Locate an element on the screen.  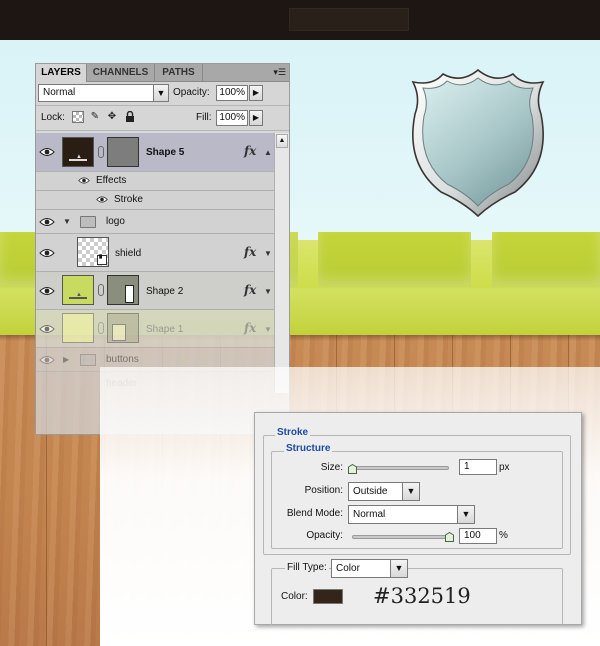
layer-row-shape-5: ▲ Shape 5 fx ▲ is located at coordinates (162, 152).